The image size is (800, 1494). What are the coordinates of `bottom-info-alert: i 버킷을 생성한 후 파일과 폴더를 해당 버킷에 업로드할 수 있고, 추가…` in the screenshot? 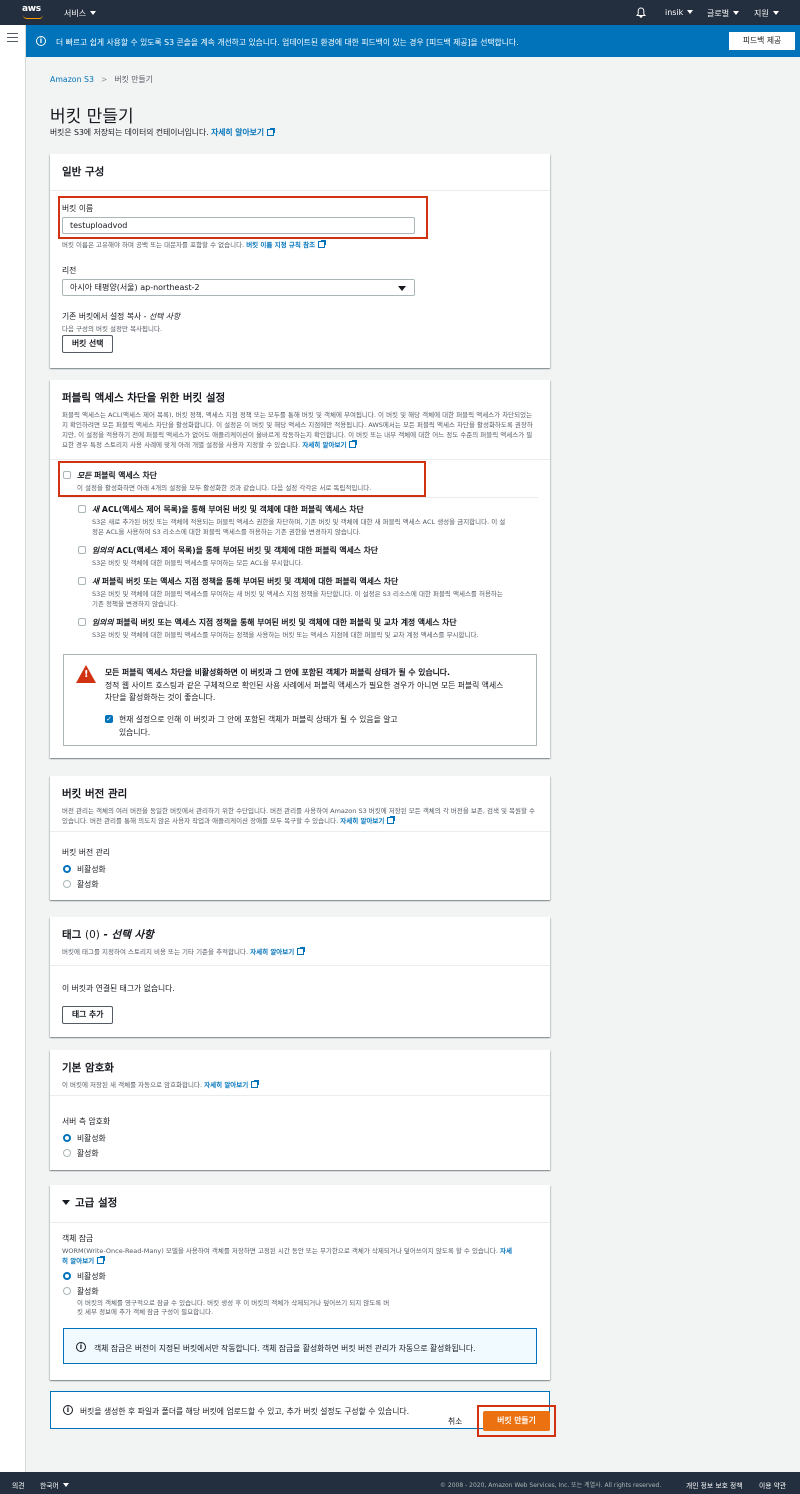 It's located at (300, 1410).